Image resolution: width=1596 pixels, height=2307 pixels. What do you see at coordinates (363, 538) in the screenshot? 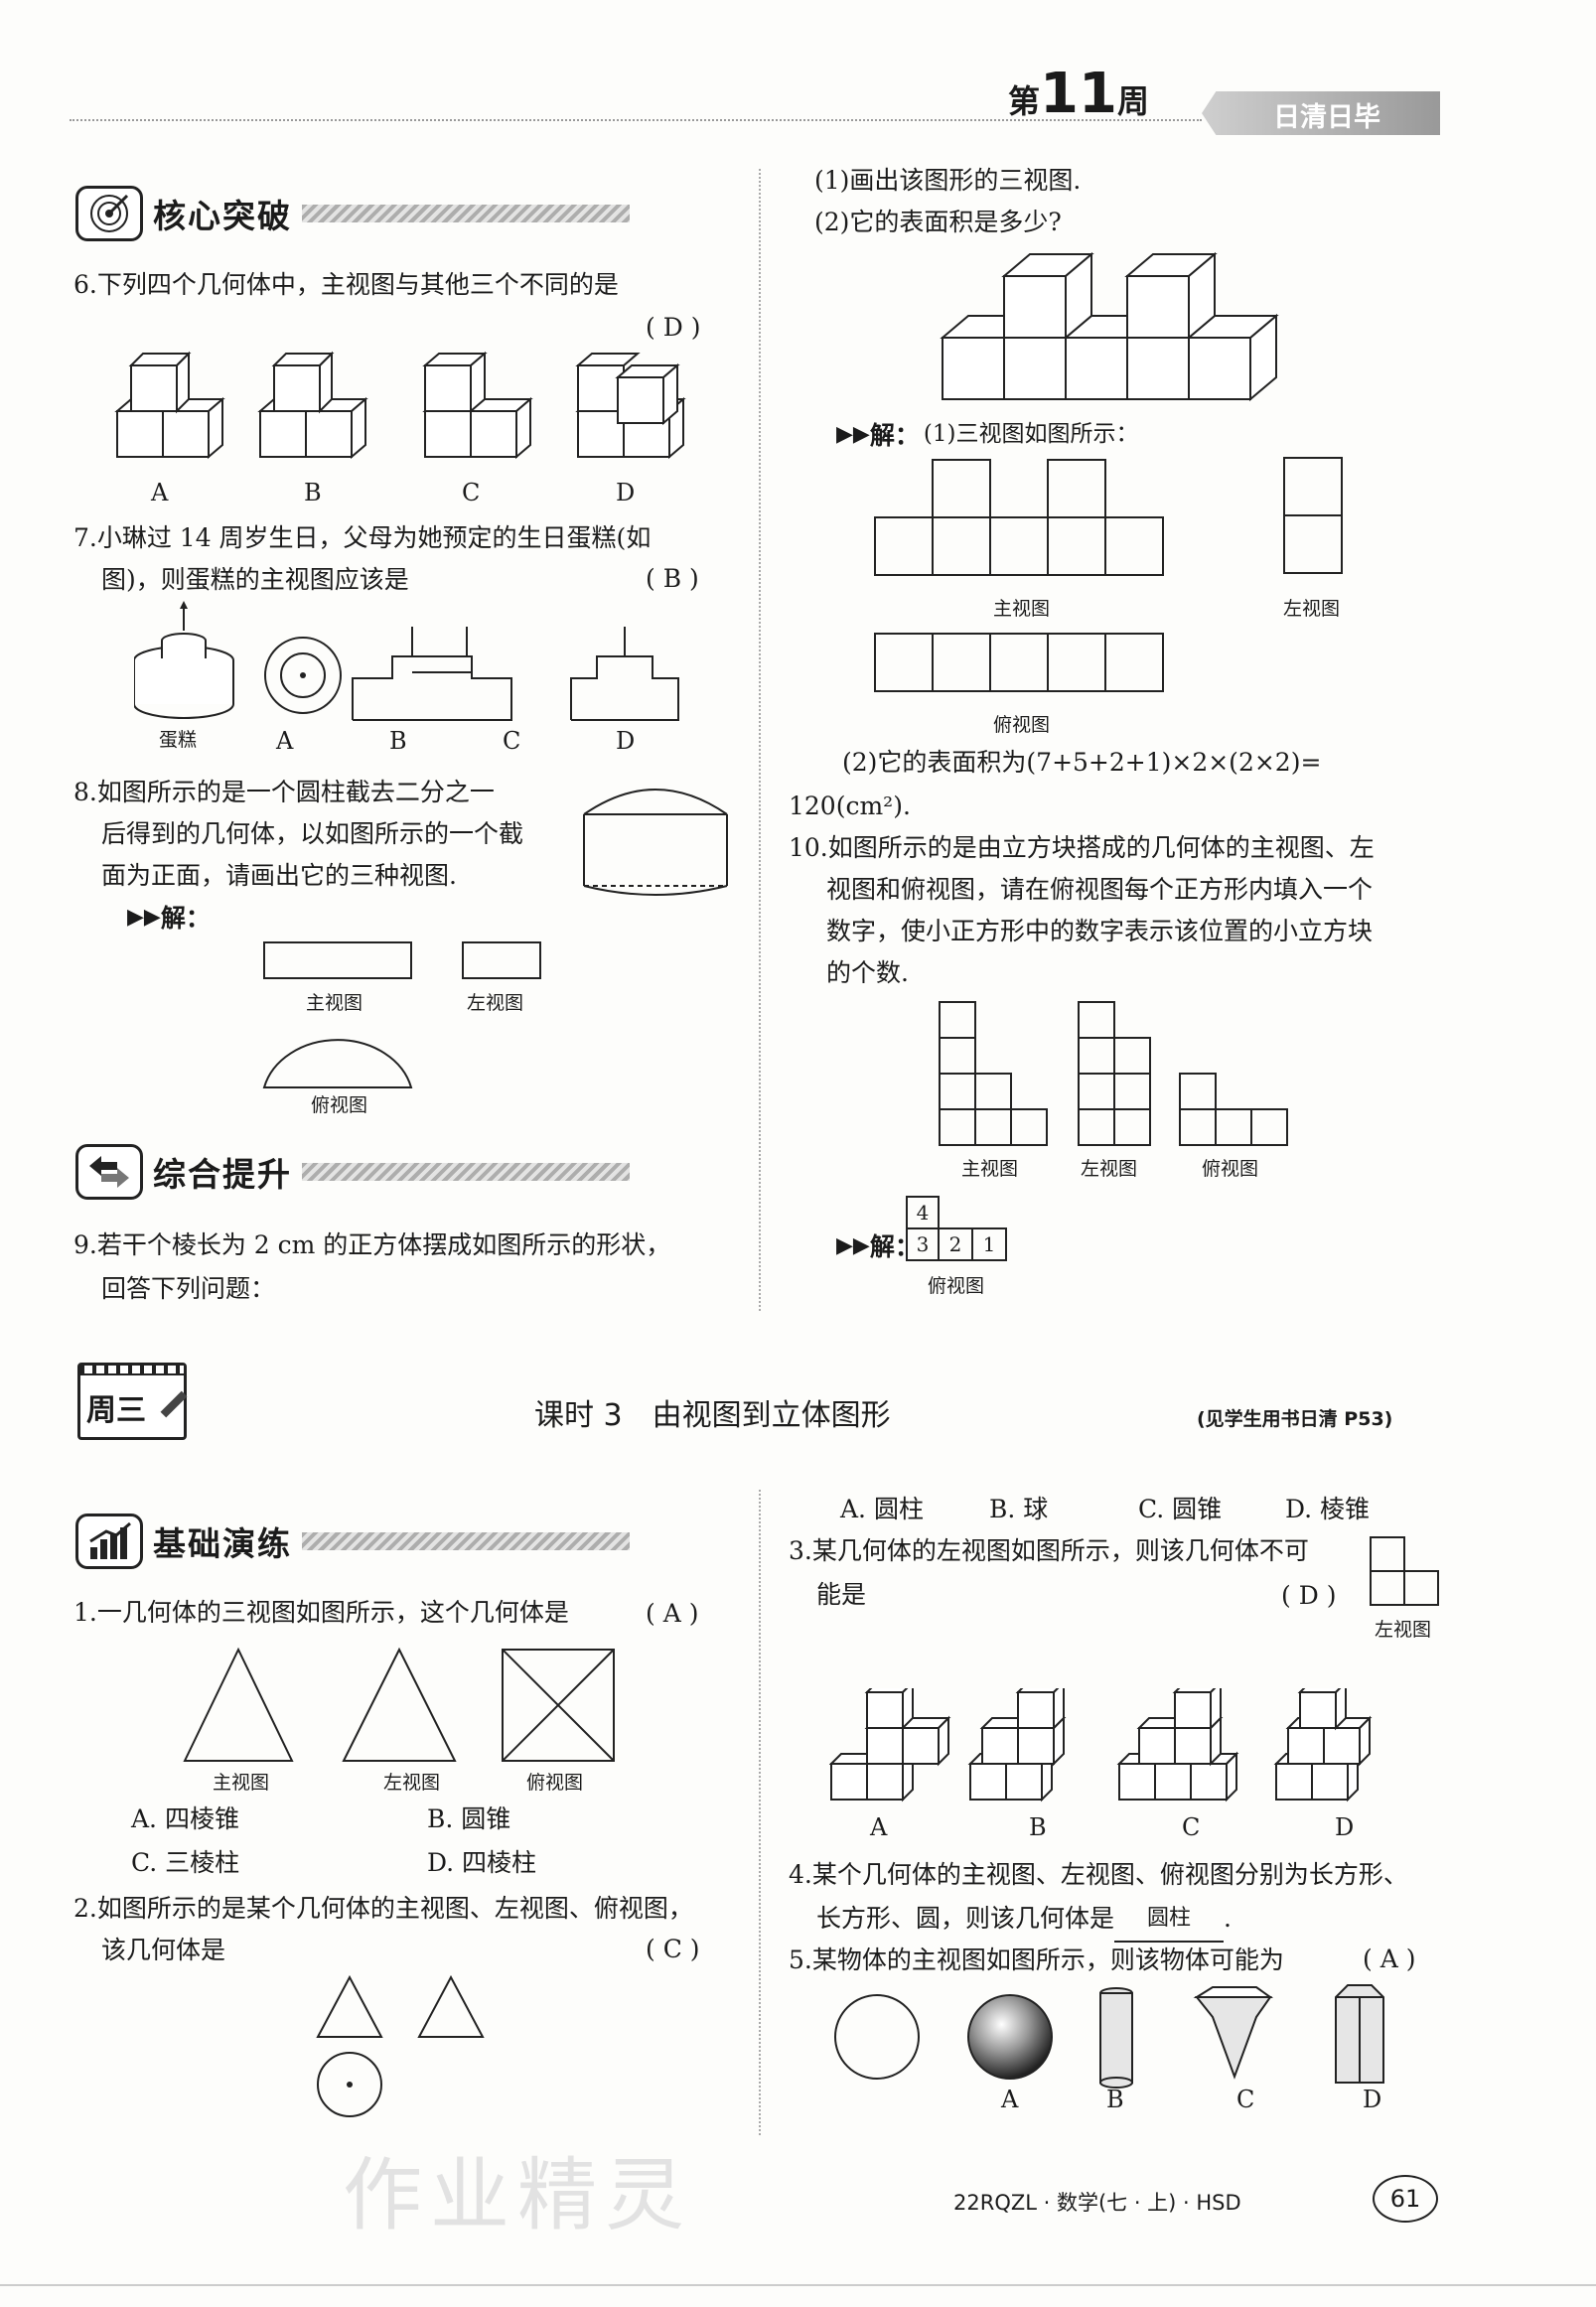
I see `q7-line1: 7.小琳过 14 周岁生日，父母为她预定的生日蛋糕(如` at bounding box center [363, 538].